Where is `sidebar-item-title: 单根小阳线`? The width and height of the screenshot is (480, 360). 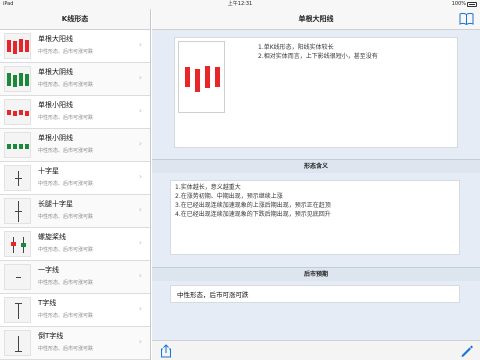 sidebar-item-title: 单根小阳线 is located at coordinates (55, 105).